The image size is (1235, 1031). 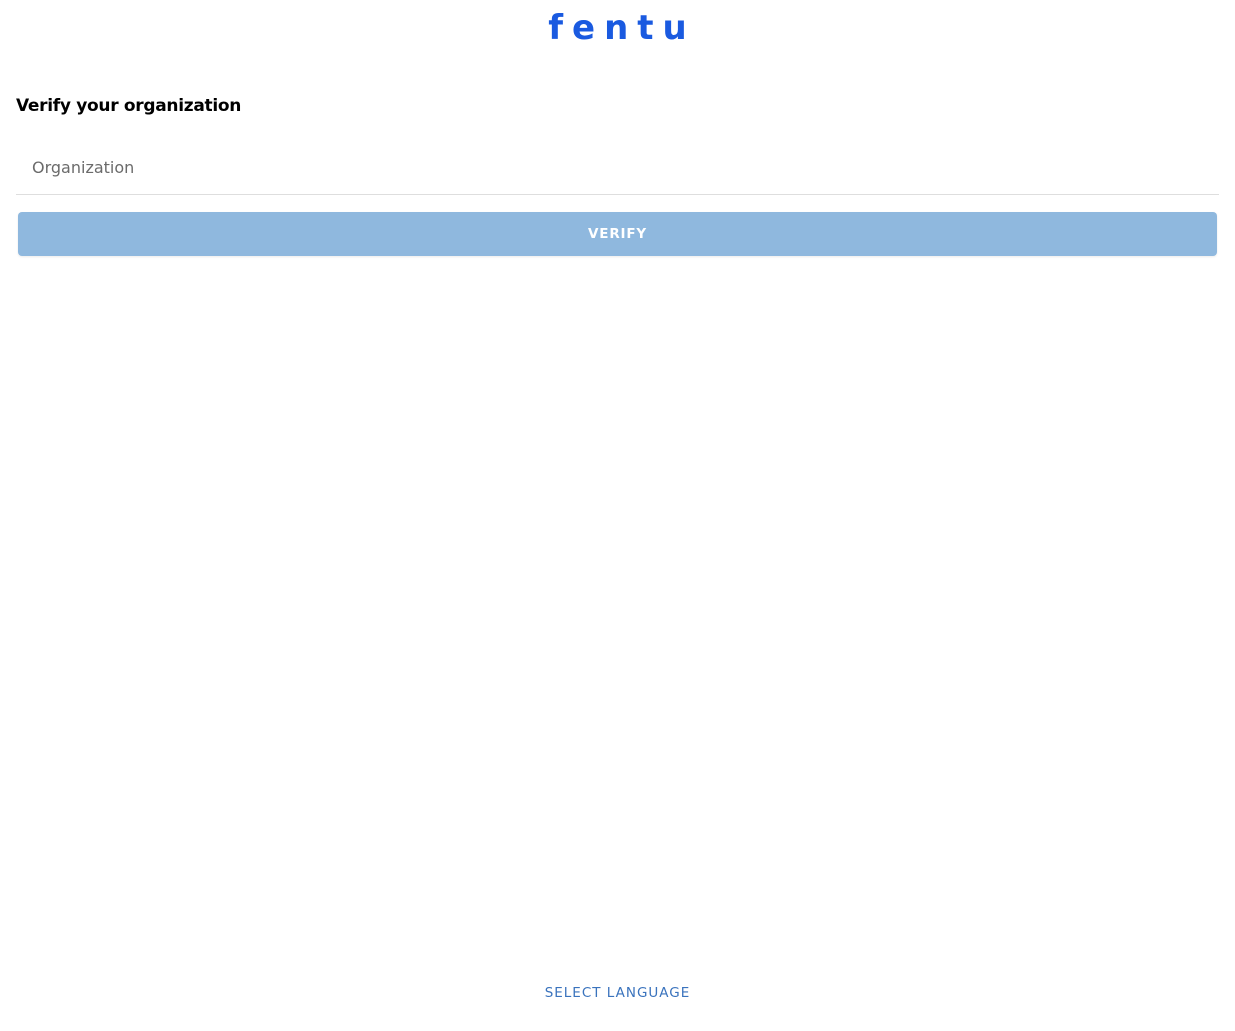 What do you see at coordinates (622, 28) in the screenshot?
I see `logo-text: fentu` at bounding box center [622, 28].